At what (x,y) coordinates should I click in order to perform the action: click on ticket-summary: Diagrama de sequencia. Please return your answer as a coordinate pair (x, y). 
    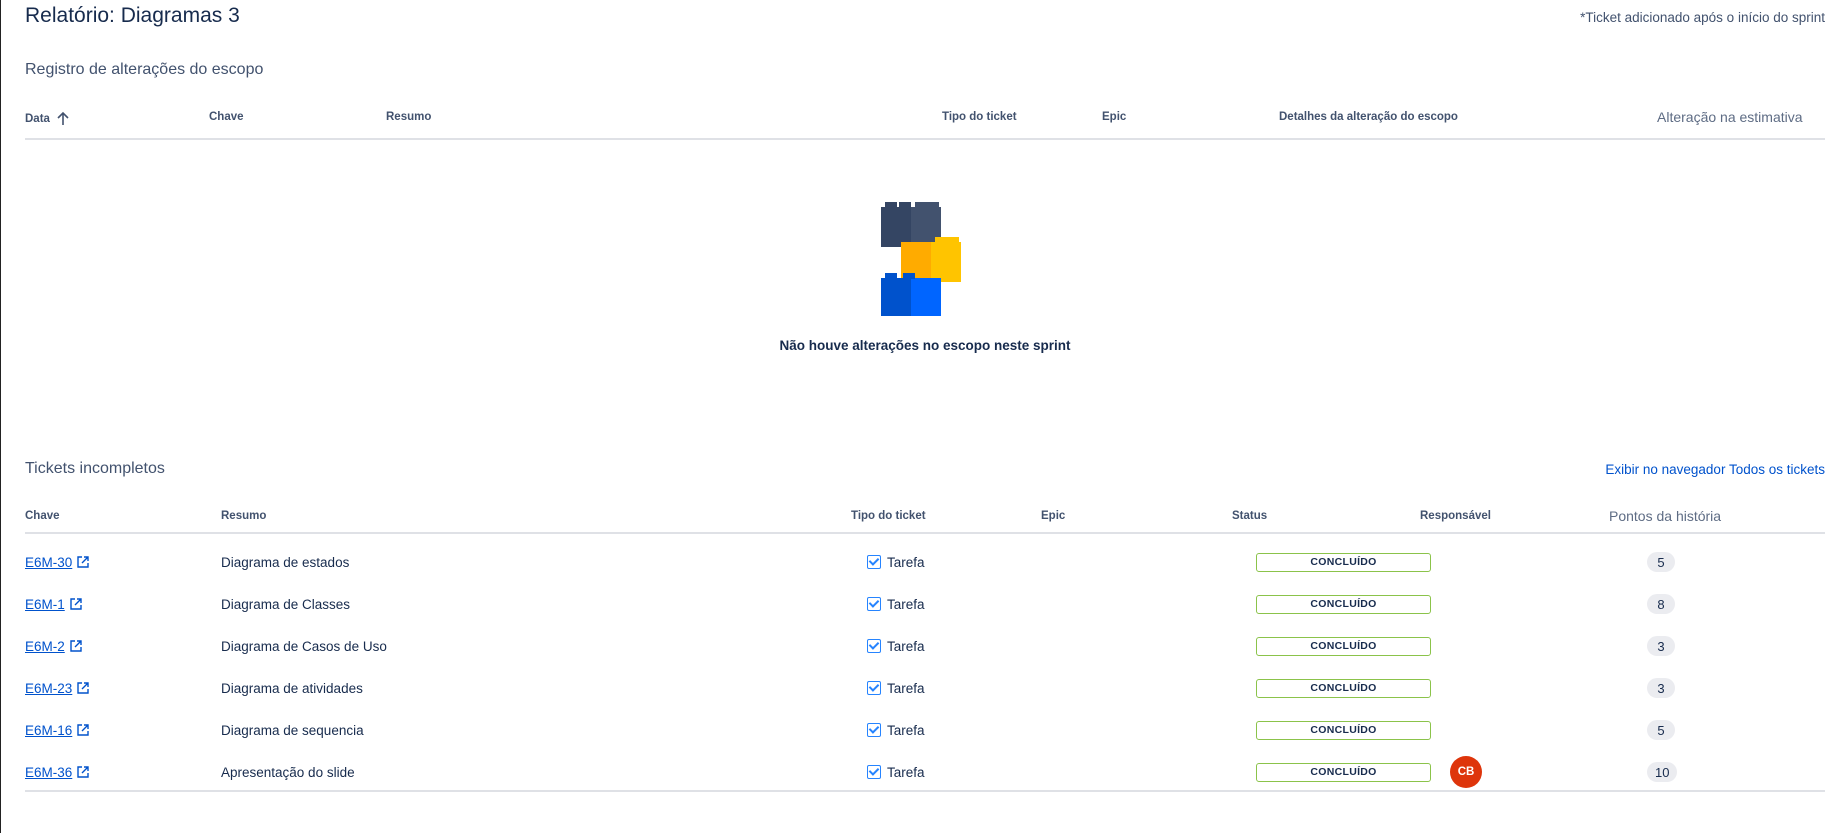
    Looking at the image, I should click on (292, 730).